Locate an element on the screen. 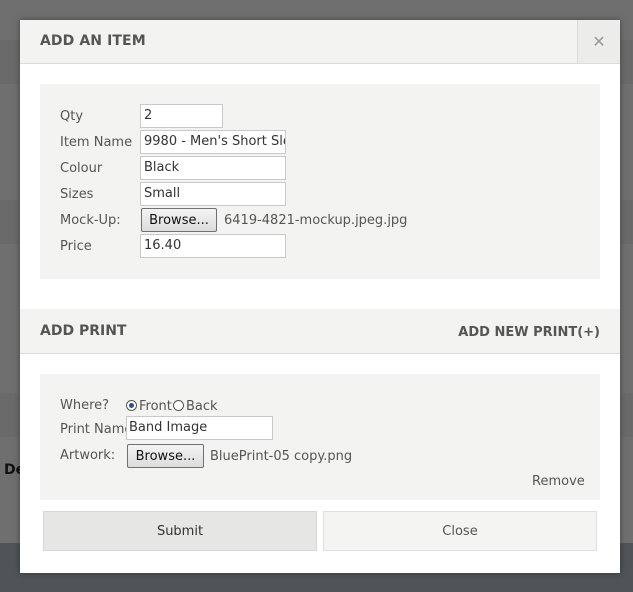  modal-title: ADD AN ITEM is located at coordinates (93, 41).